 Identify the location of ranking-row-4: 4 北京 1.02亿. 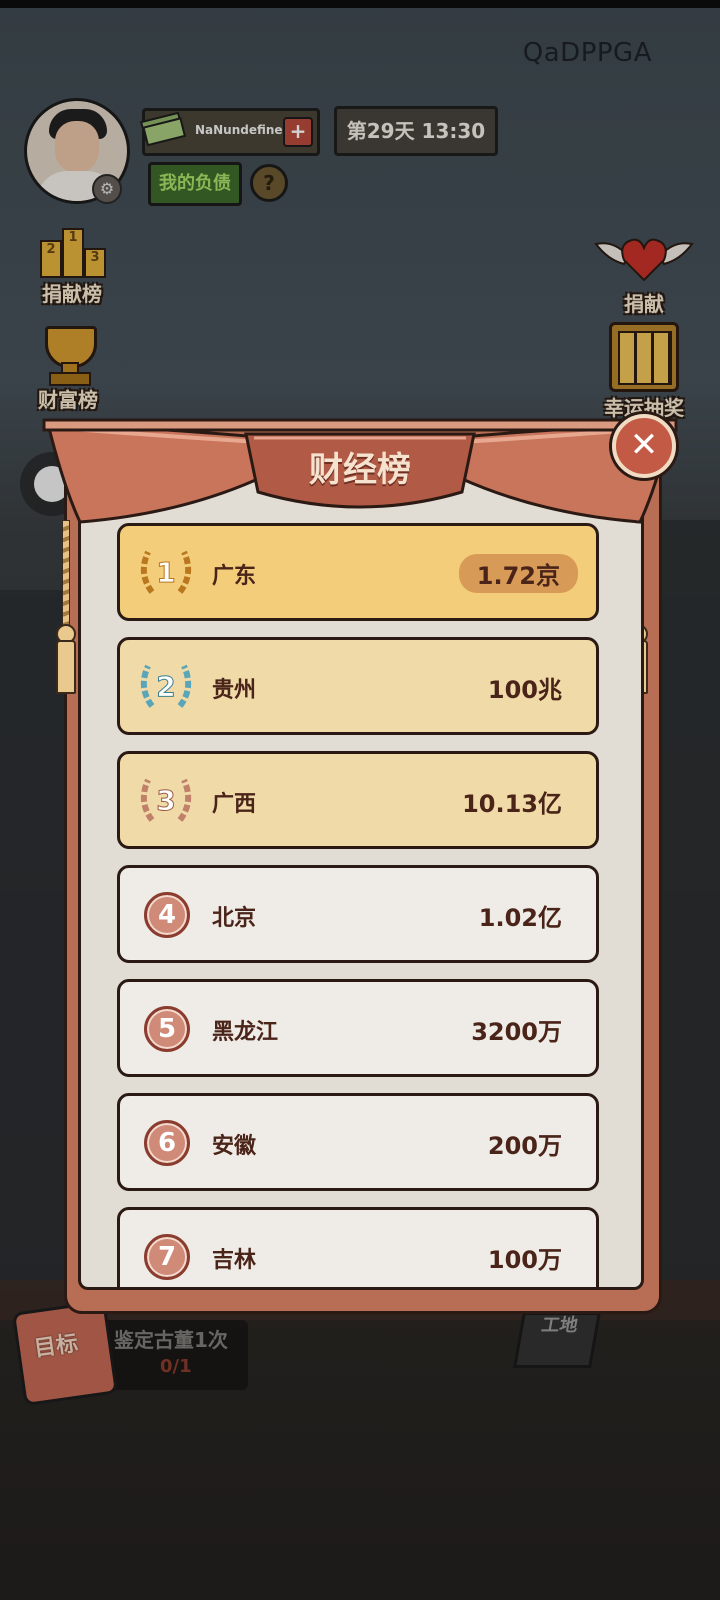
(358, 914).